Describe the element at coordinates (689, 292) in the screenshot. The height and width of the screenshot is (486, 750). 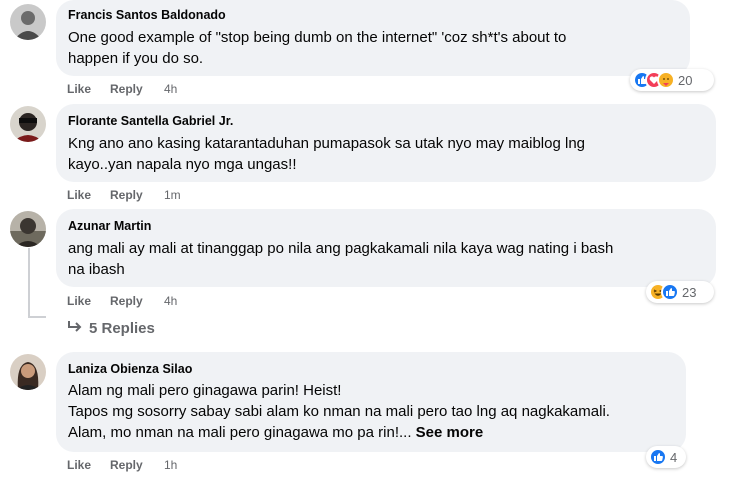
I see `reaction-count: 23` at that location.